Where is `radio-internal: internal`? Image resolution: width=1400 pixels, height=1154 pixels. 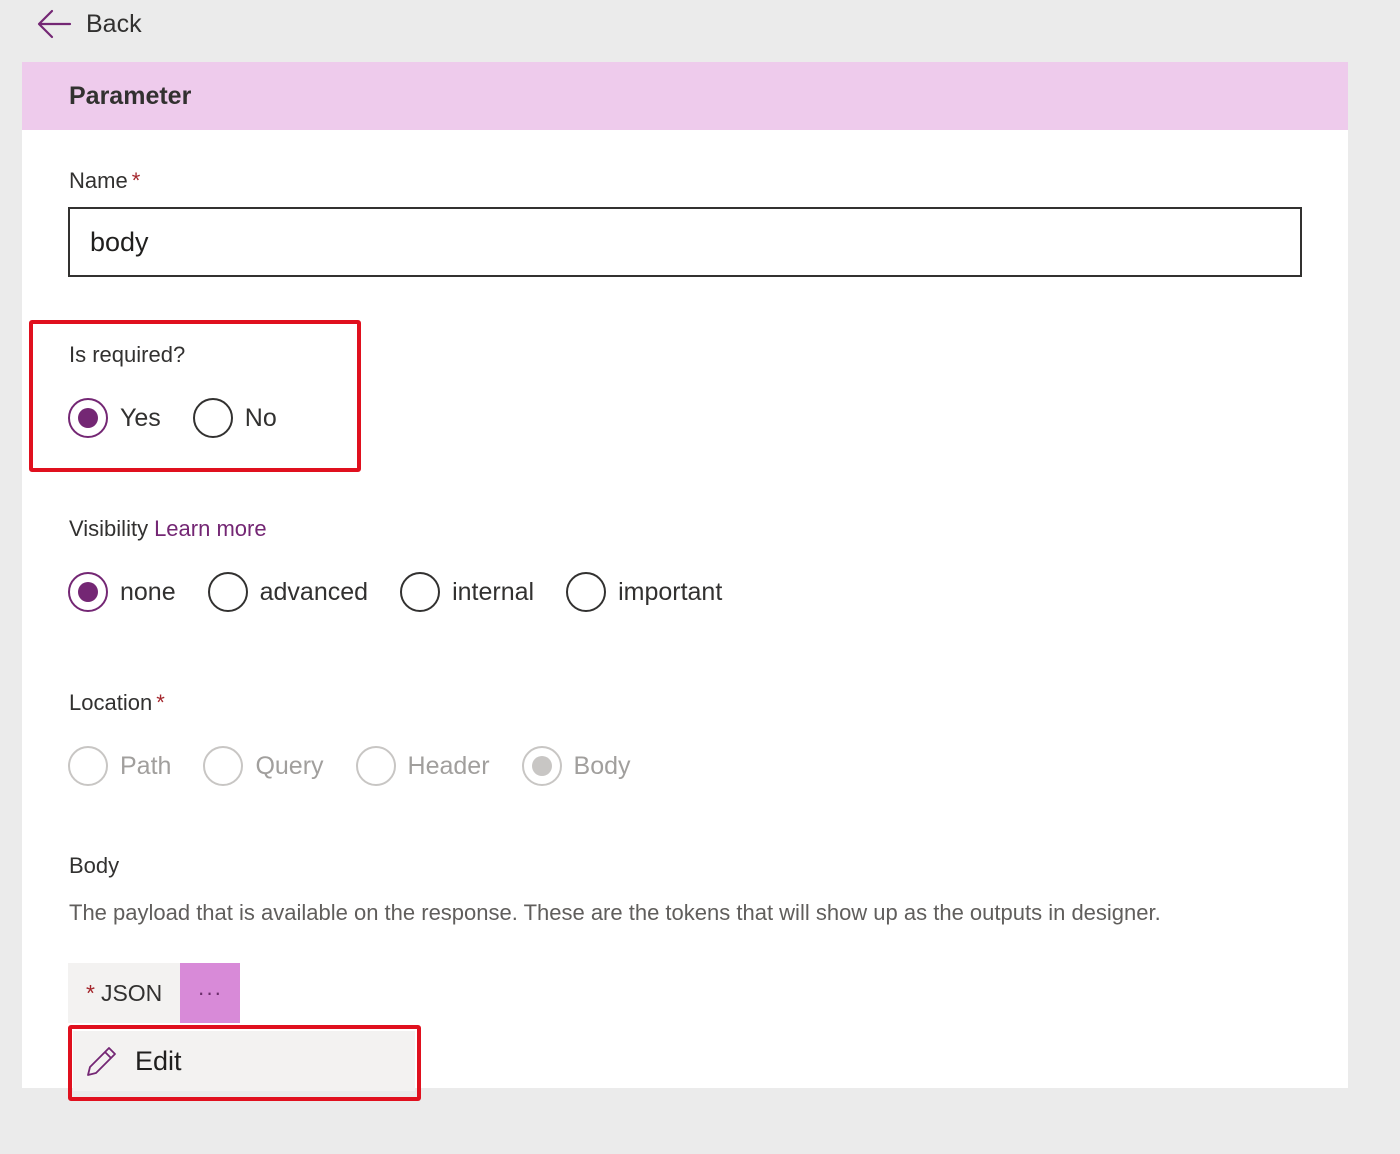 radio-internal: internal is located at coordinates (467, 592).